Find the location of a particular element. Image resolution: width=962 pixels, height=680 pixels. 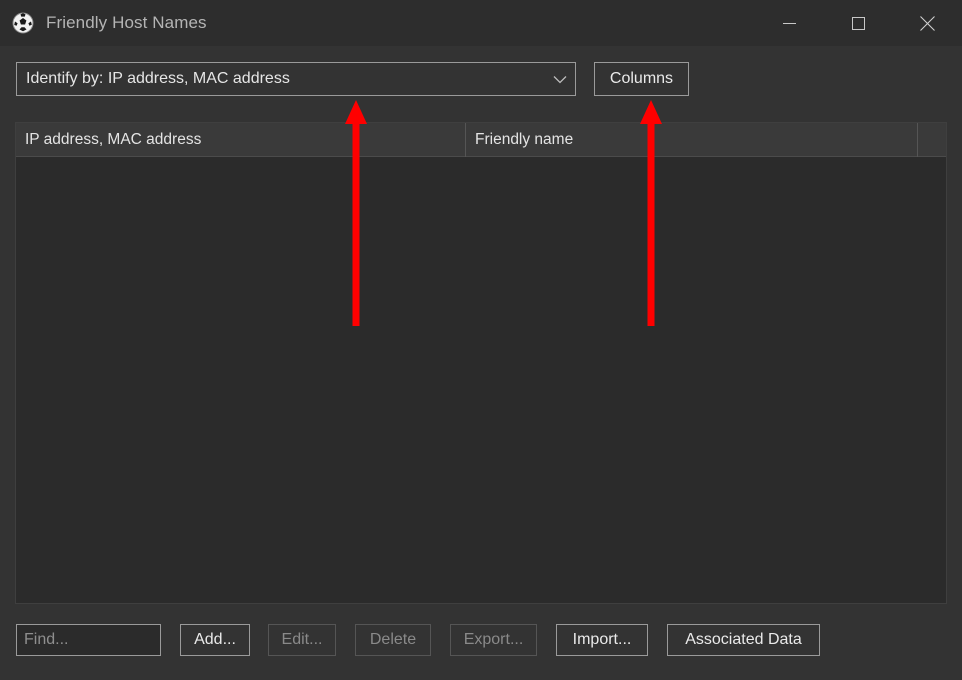

identify-by-combobox: Identify by: IP address, MAC address is located at coordinates (296, 79).